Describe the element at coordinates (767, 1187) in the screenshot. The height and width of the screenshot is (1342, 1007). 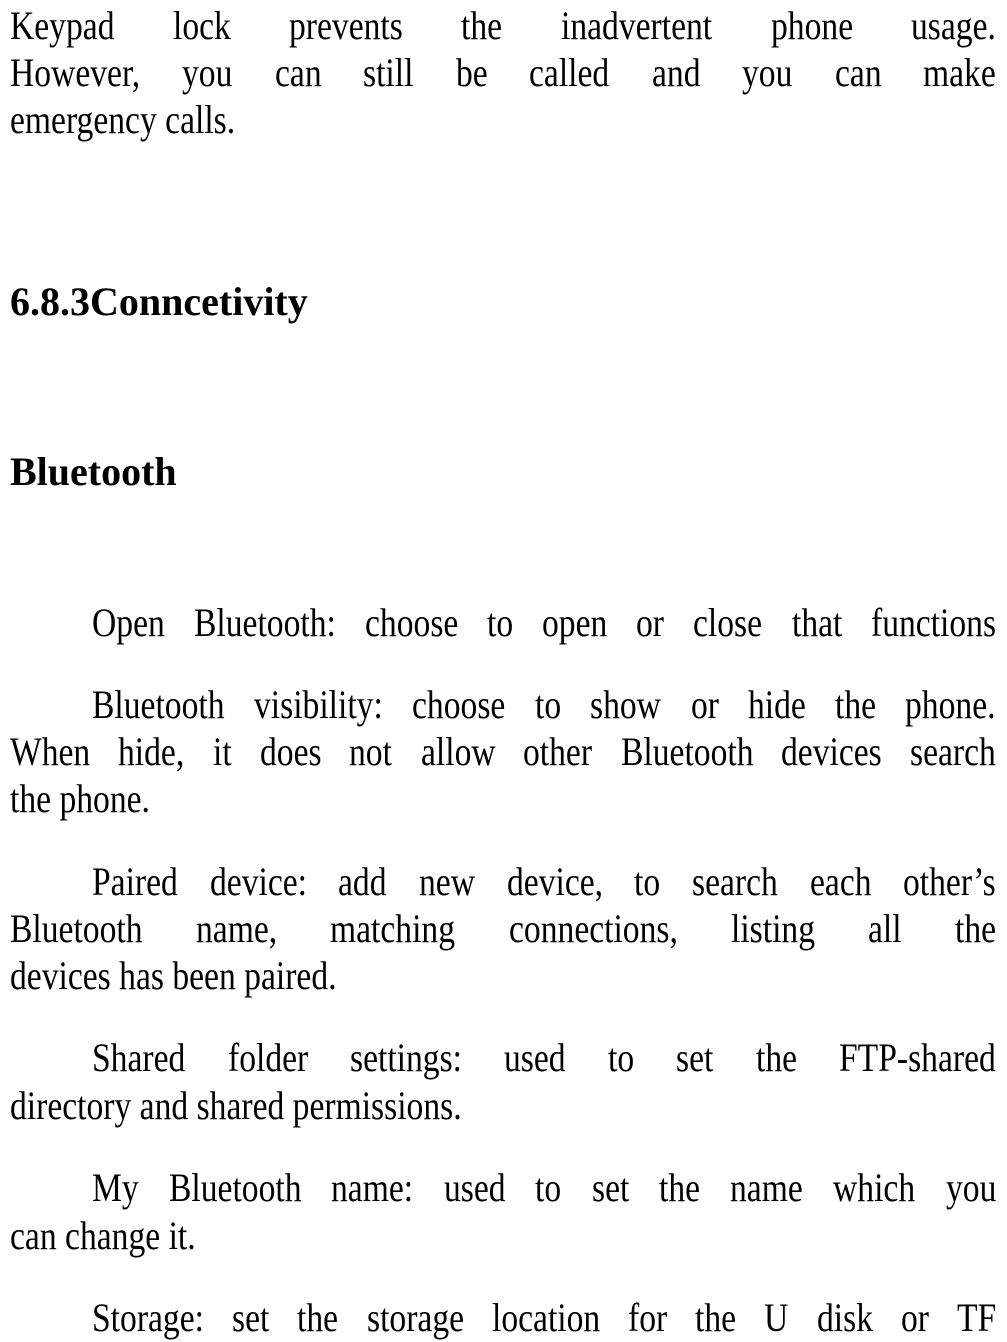
I see `word: name` at that location.